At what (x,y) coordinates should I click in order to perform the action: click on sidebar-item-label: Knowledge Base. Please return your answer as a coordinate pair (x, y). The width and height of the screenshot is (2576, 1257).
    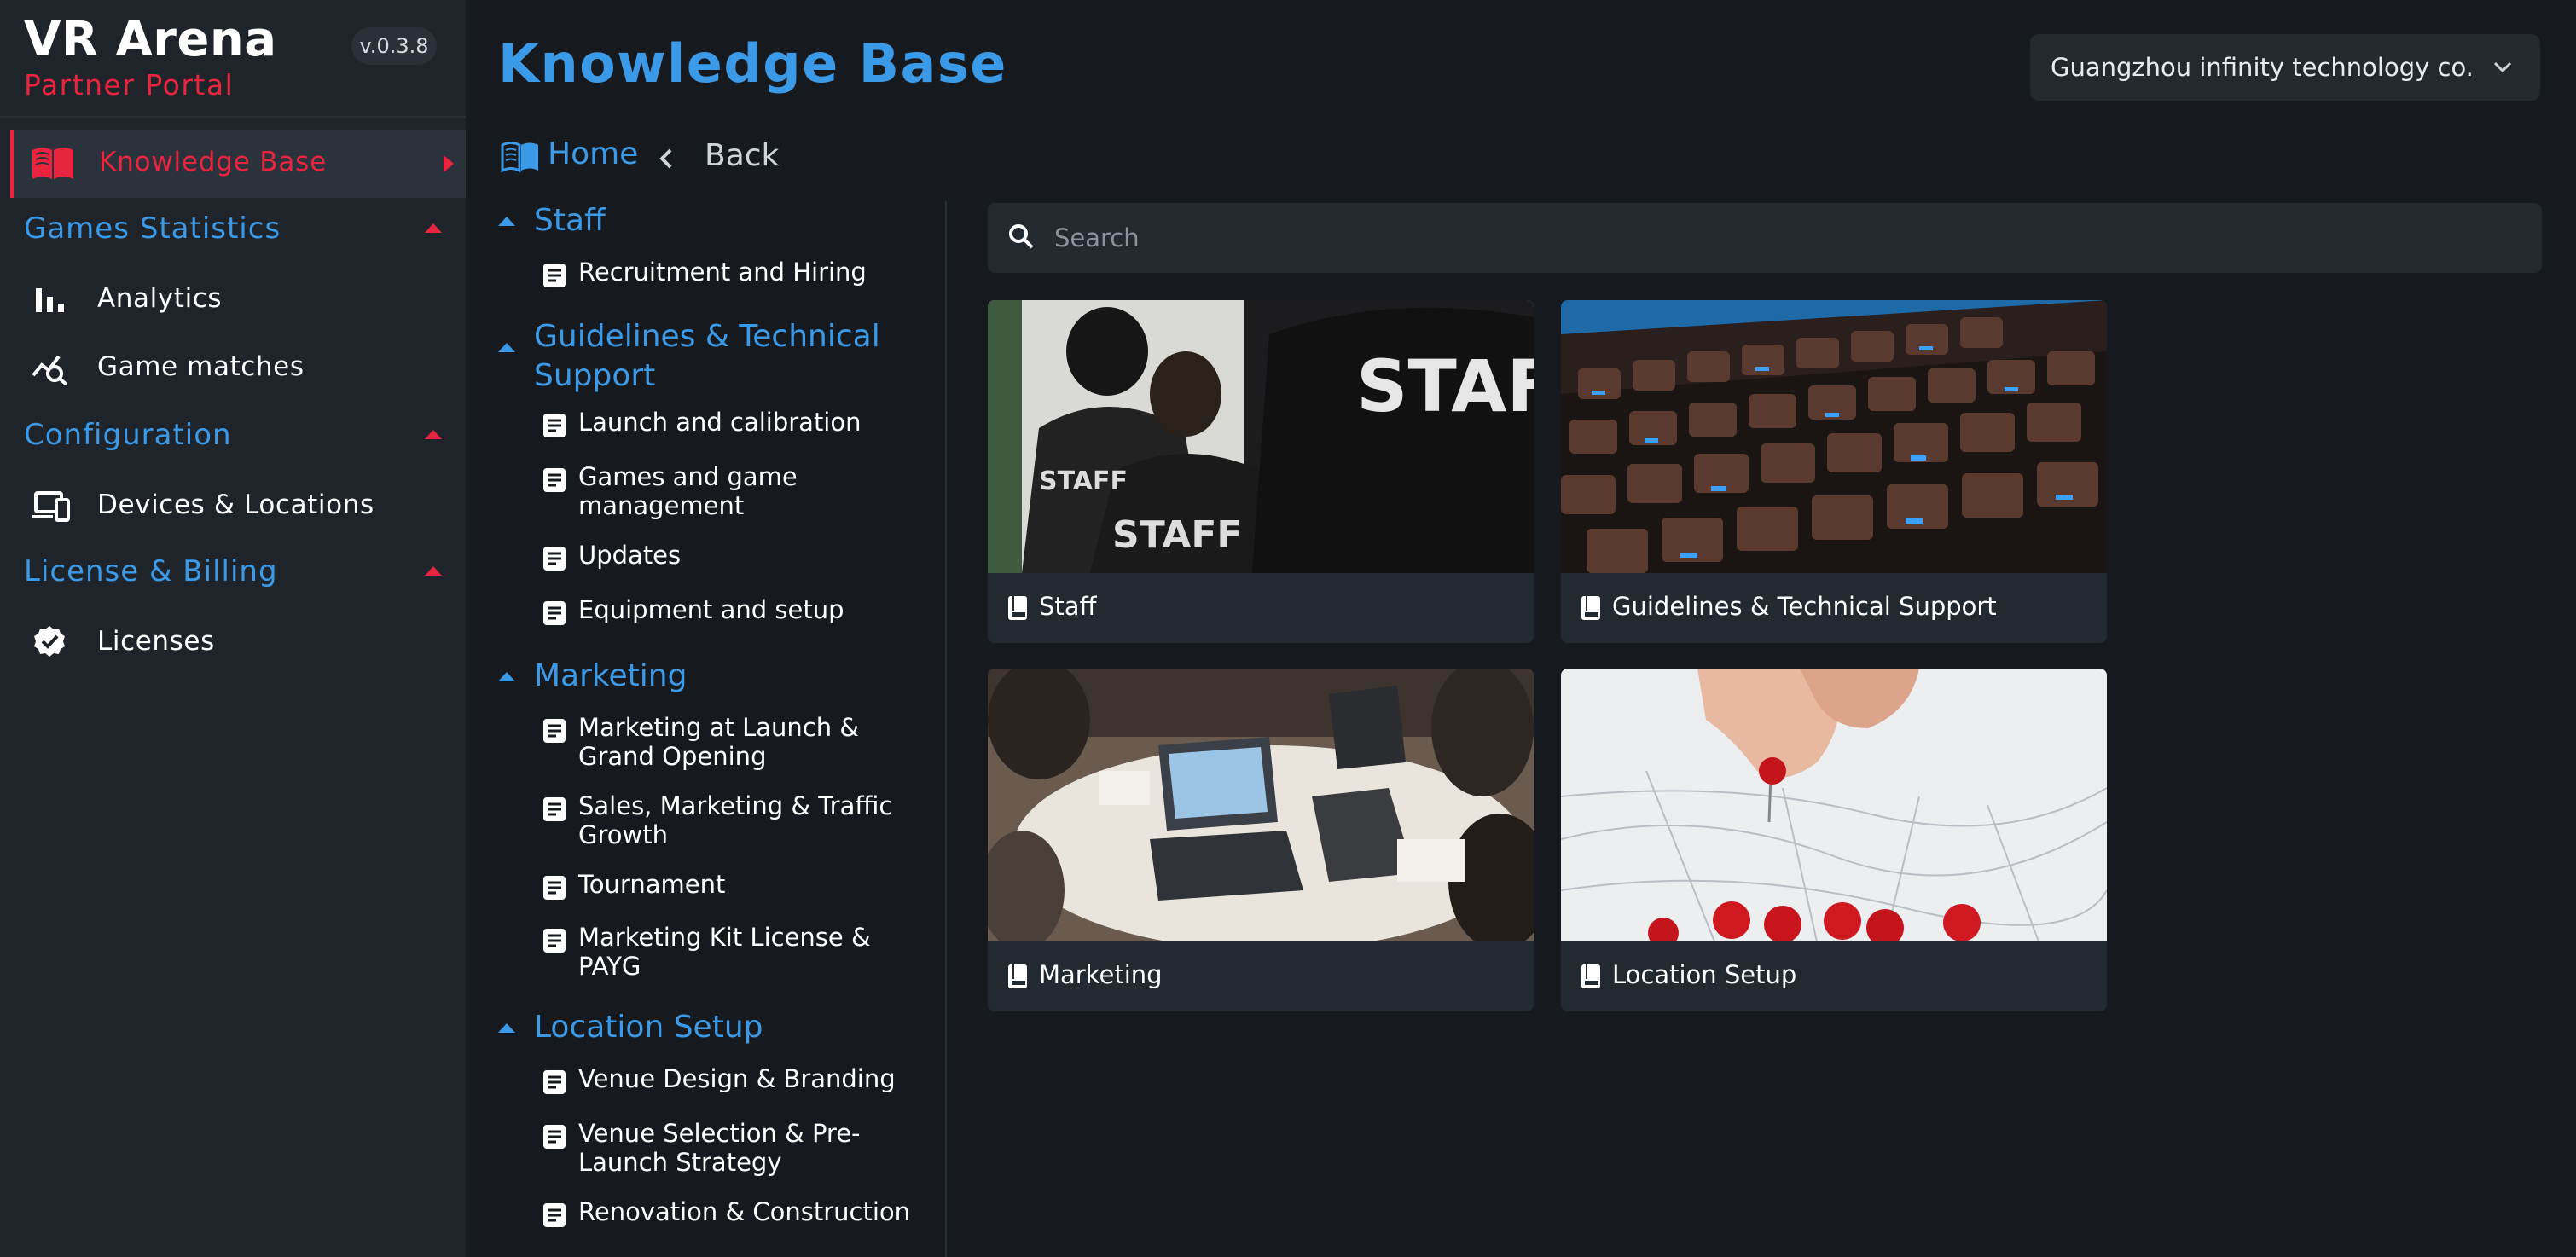
    Looking at the image, I should click on (213, 162).